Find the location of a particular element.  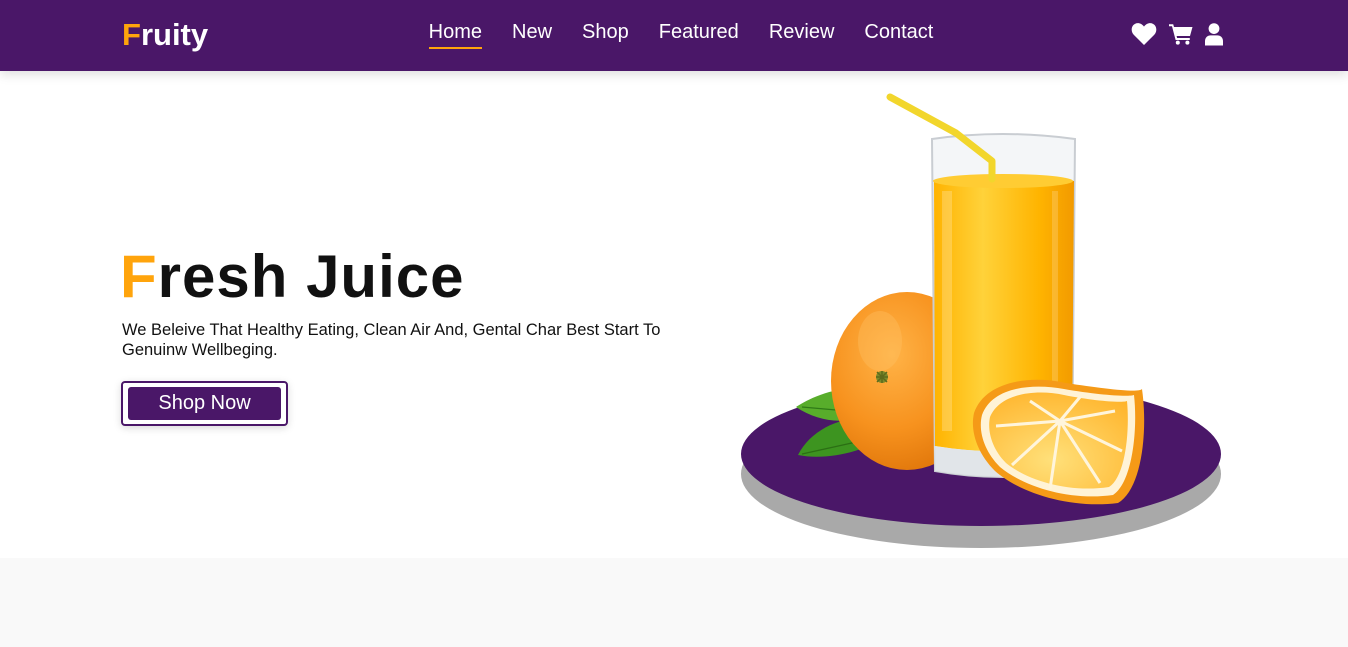

nav-link-review: Review is located at coordinates (802, 34).